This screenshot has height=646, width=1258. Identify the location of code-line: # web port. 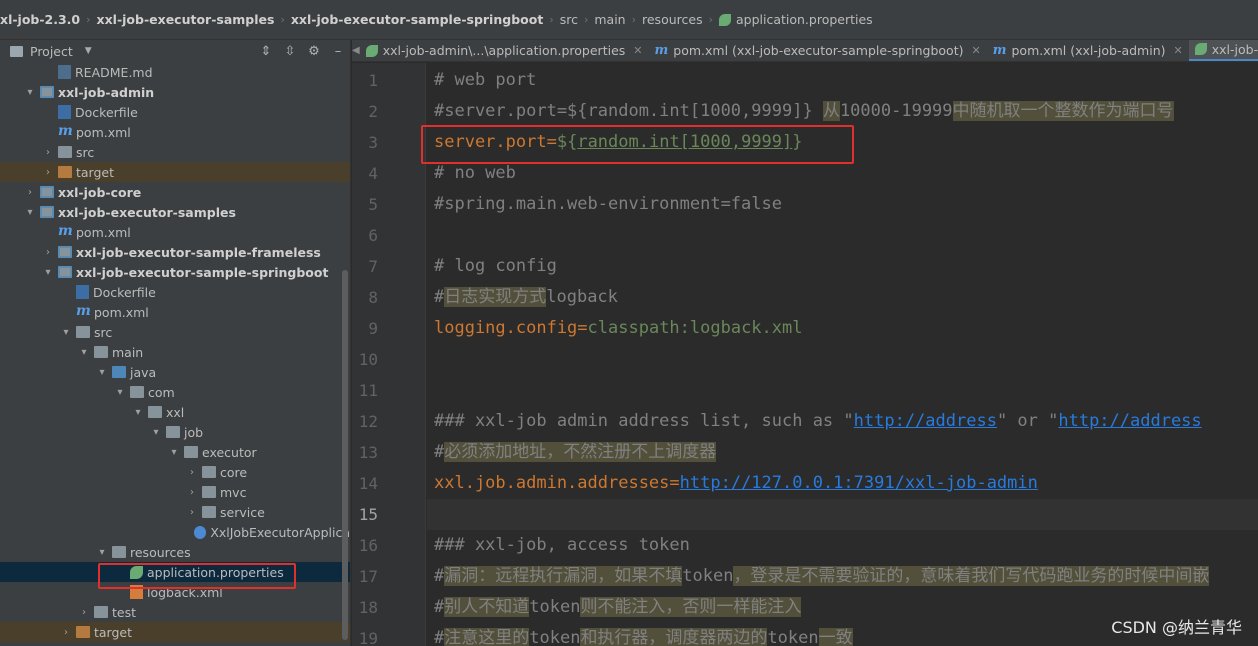
(842, 80).